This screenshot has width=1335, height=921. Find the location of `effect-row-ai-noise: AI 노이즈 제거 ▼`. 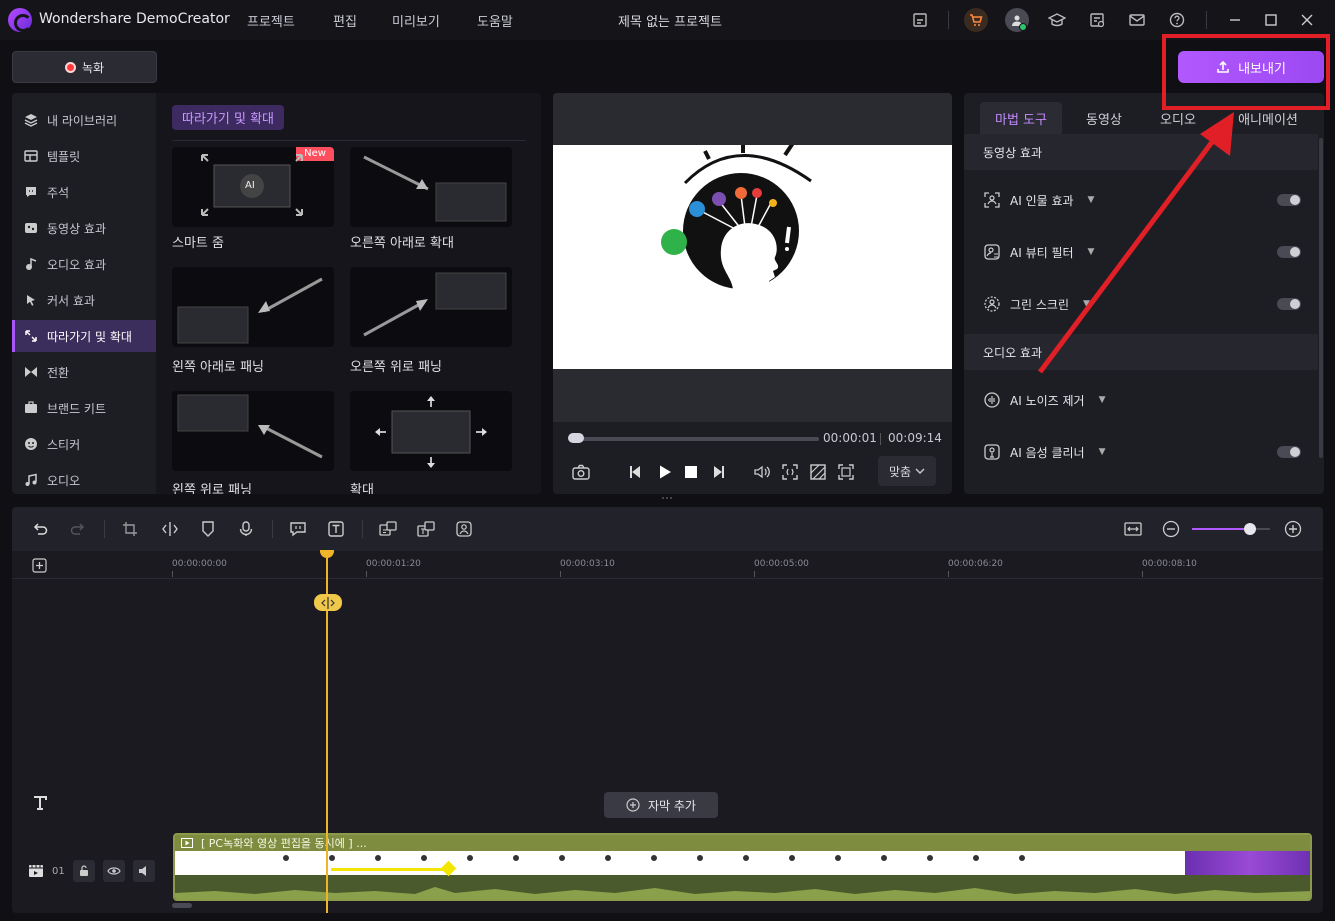

effect-row-ai-noise: AI 노이즈 제거 ▼ is located at coordinates (1141, 400).